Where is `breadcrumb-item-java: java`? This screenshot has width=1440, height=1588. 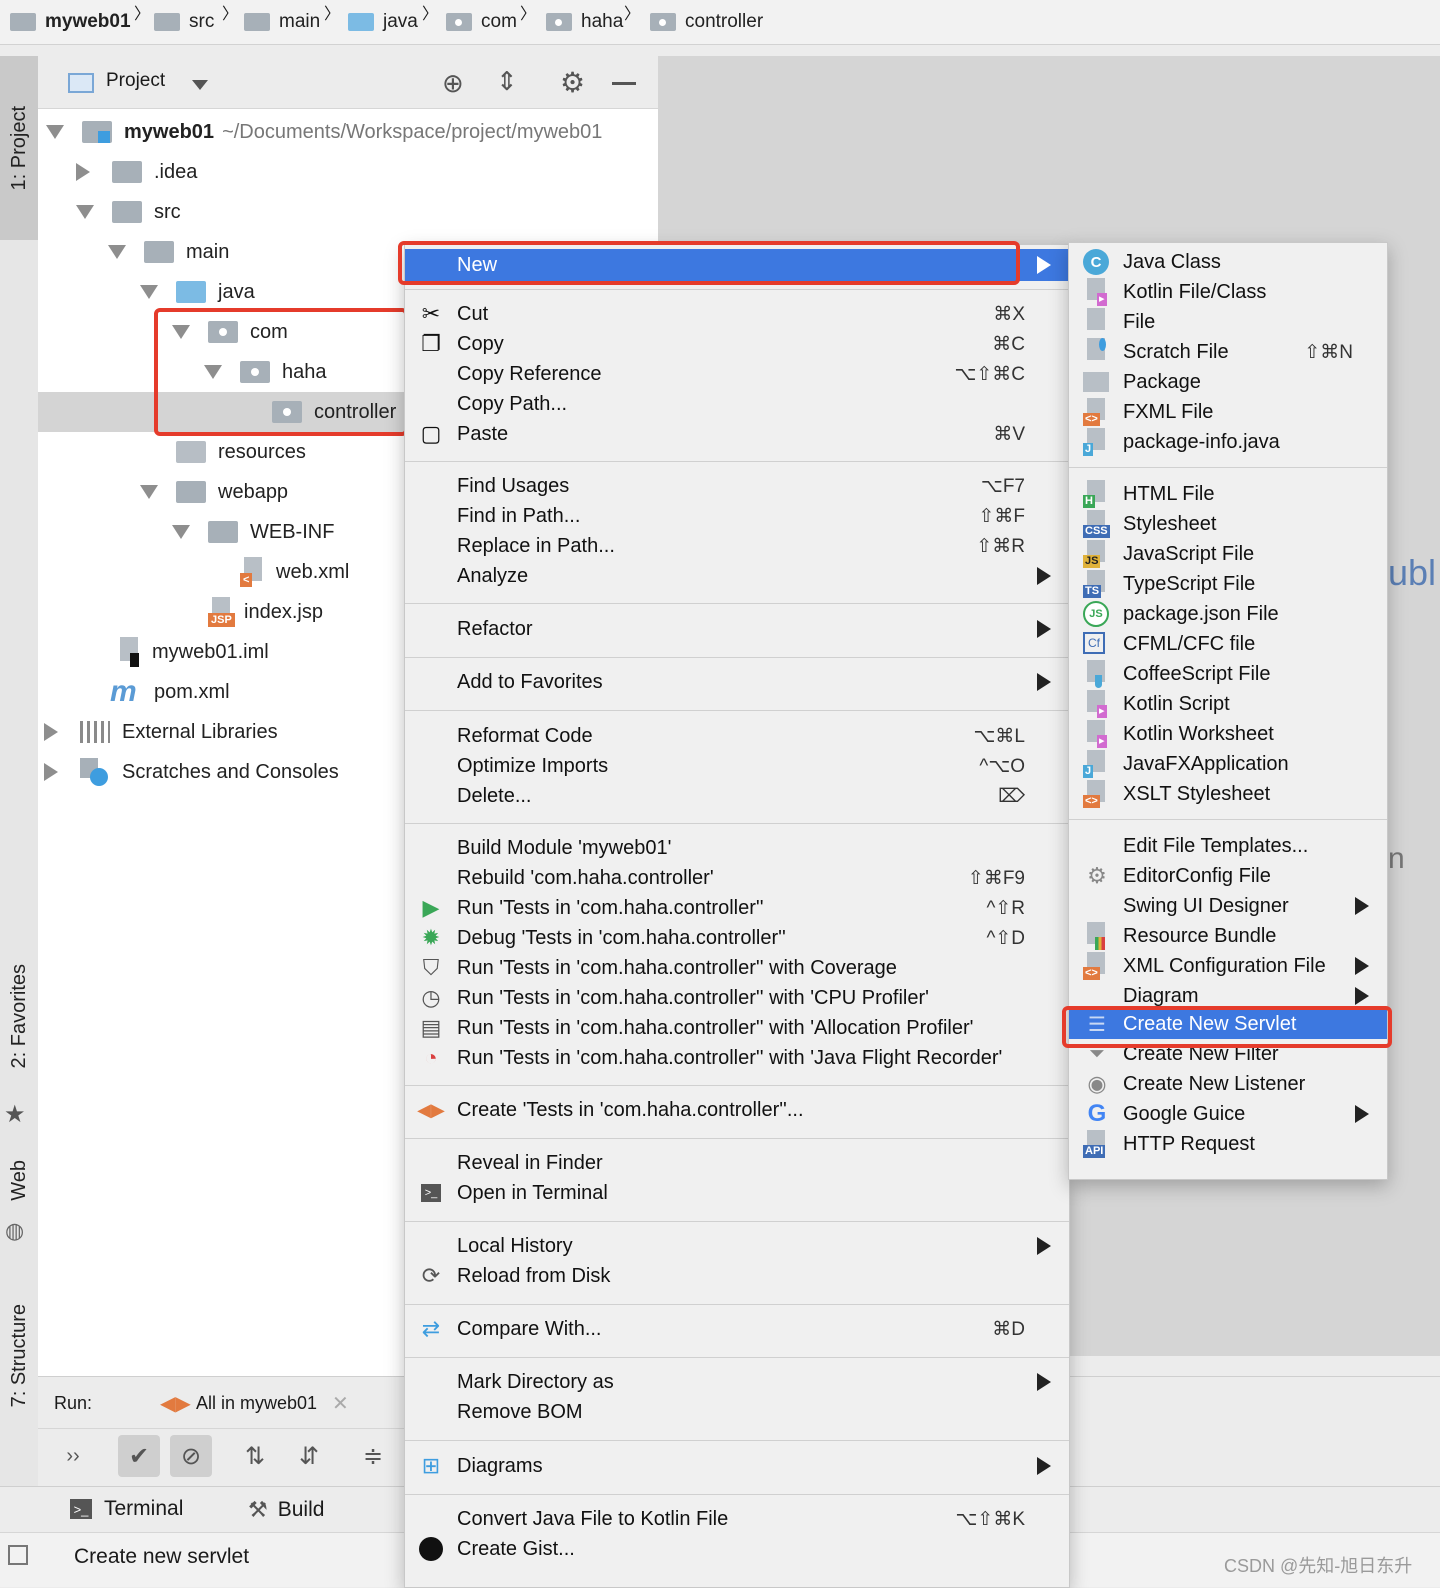
breadcrumb-item-java: java is located at coordinates (383, 22).